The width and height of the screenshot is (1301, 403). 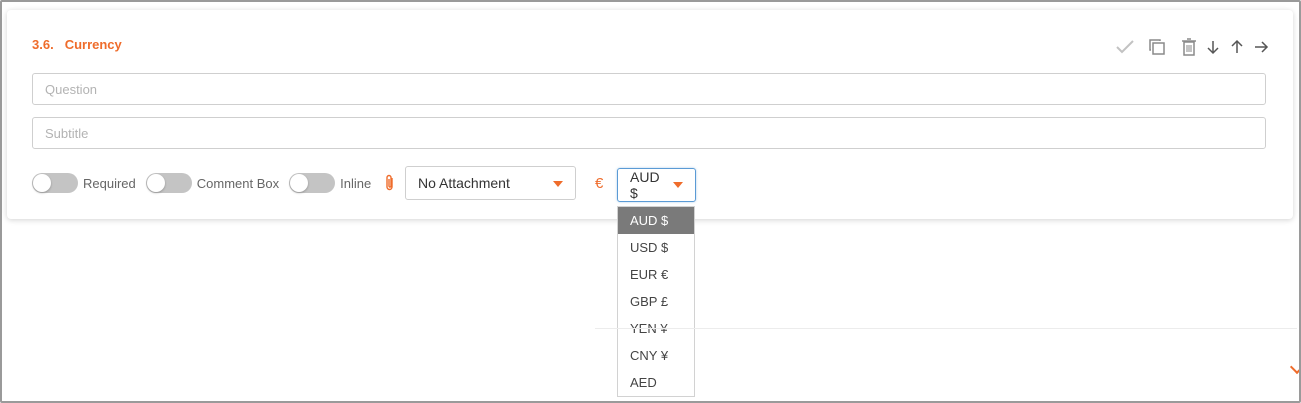 What do you see at coordinates (464, 183) in the screenshot?
I see `attachment-value: No Attachment` at bounding box center [464, 183].